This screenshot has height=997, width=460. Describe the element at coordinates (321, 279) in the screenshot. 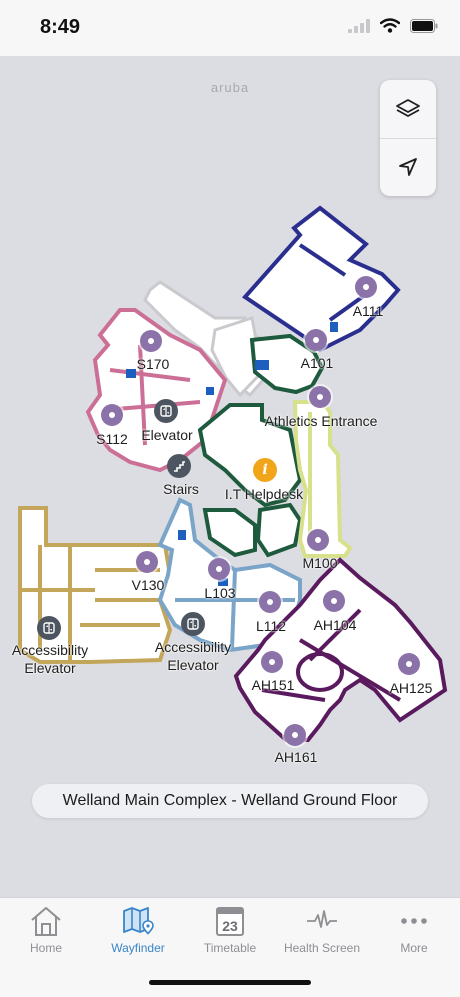

I see `a-wing` at that location.